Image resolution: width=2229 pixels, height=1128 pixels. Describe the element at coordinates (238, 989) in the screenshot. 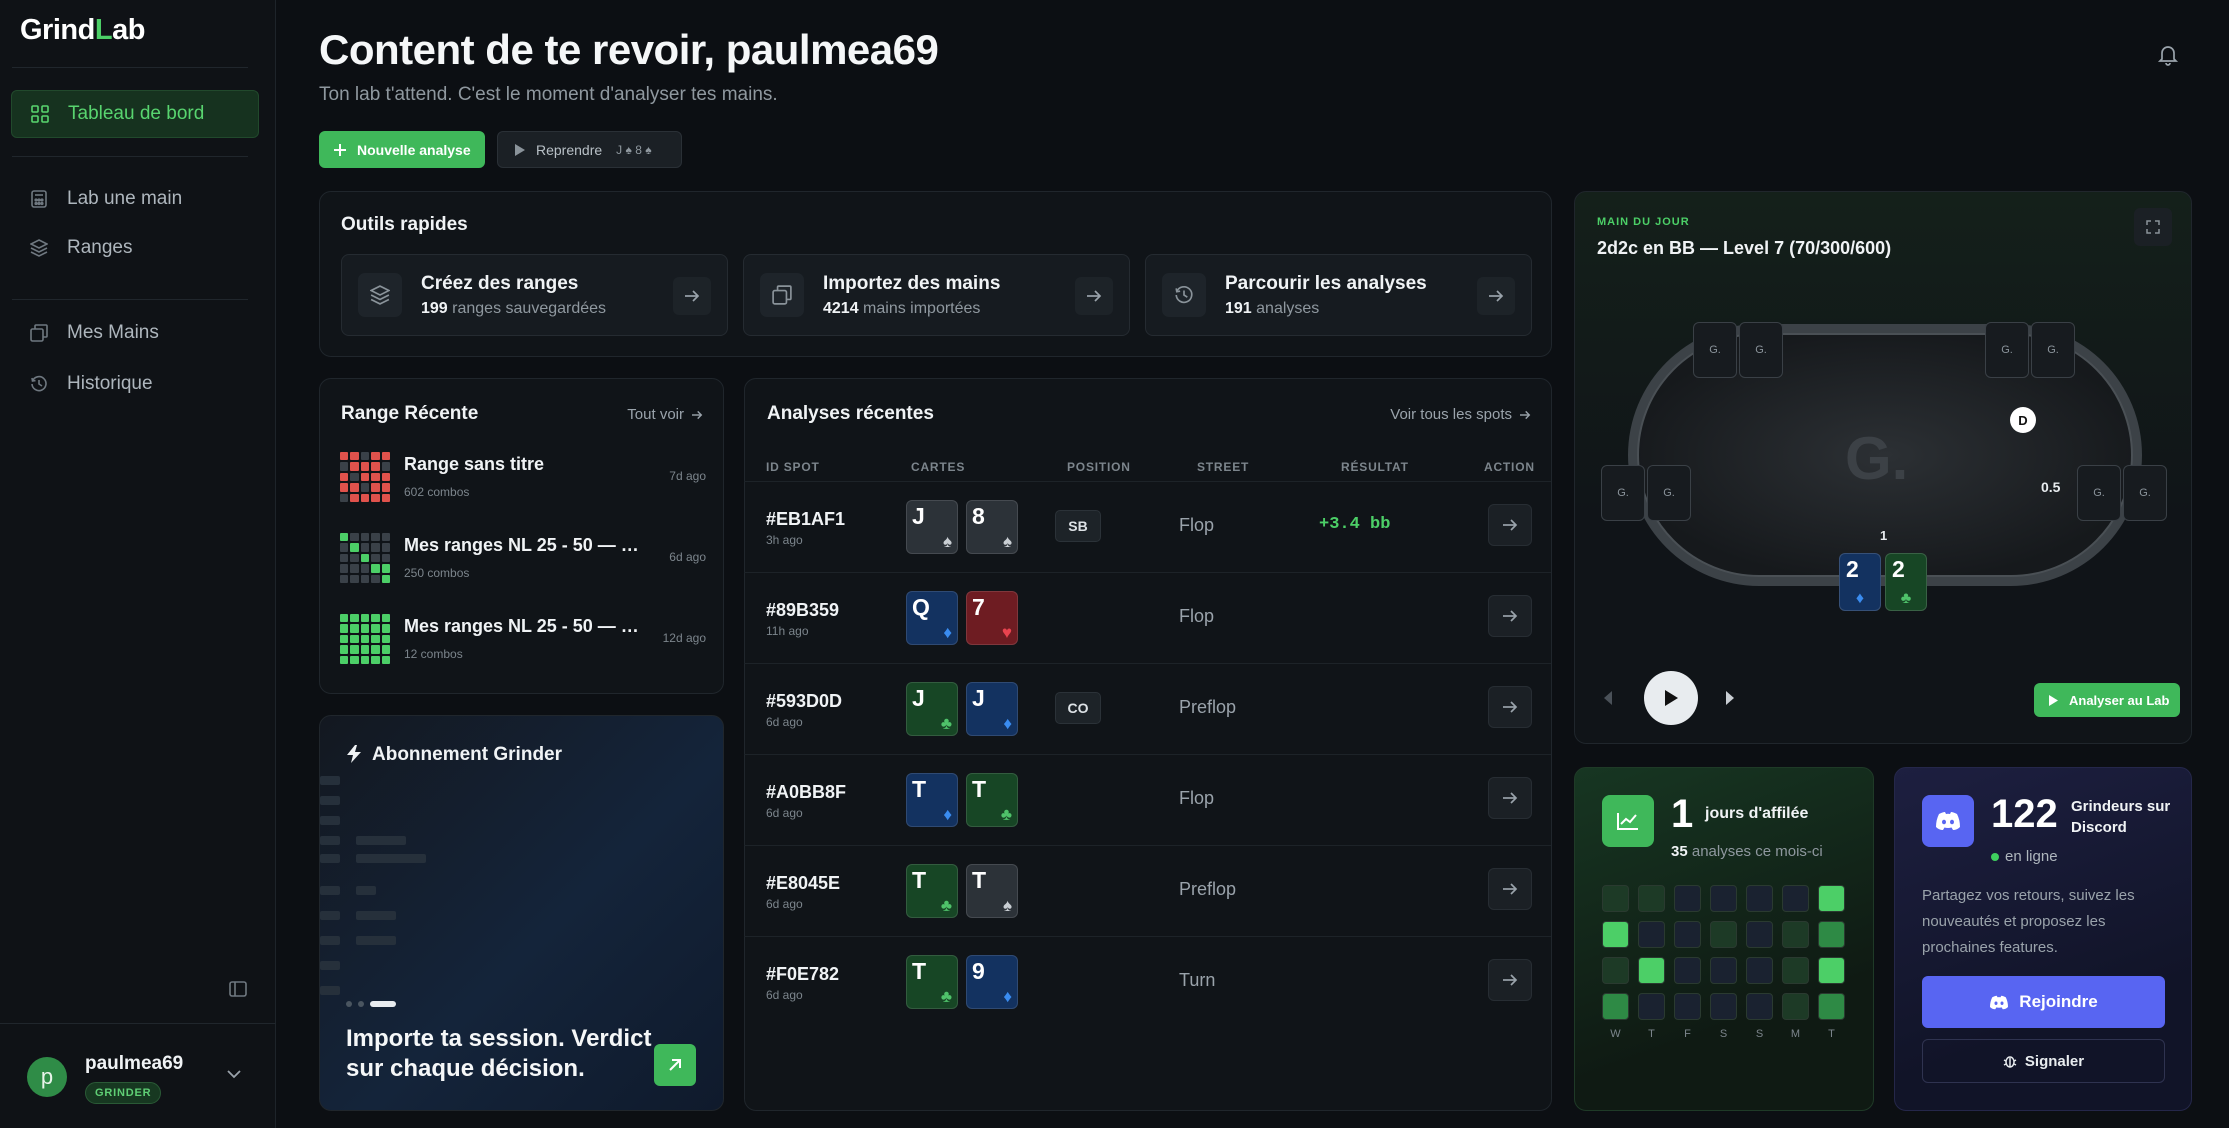

I see `sidebar-collapse-icon` at that location.